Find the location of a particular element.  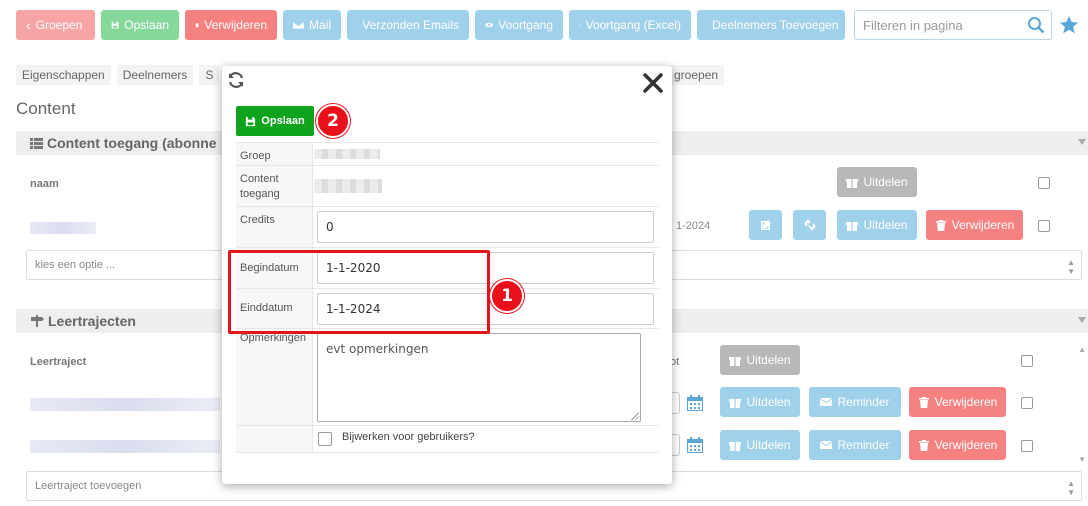

row-checkbox is located at coordinates (1044, 226).